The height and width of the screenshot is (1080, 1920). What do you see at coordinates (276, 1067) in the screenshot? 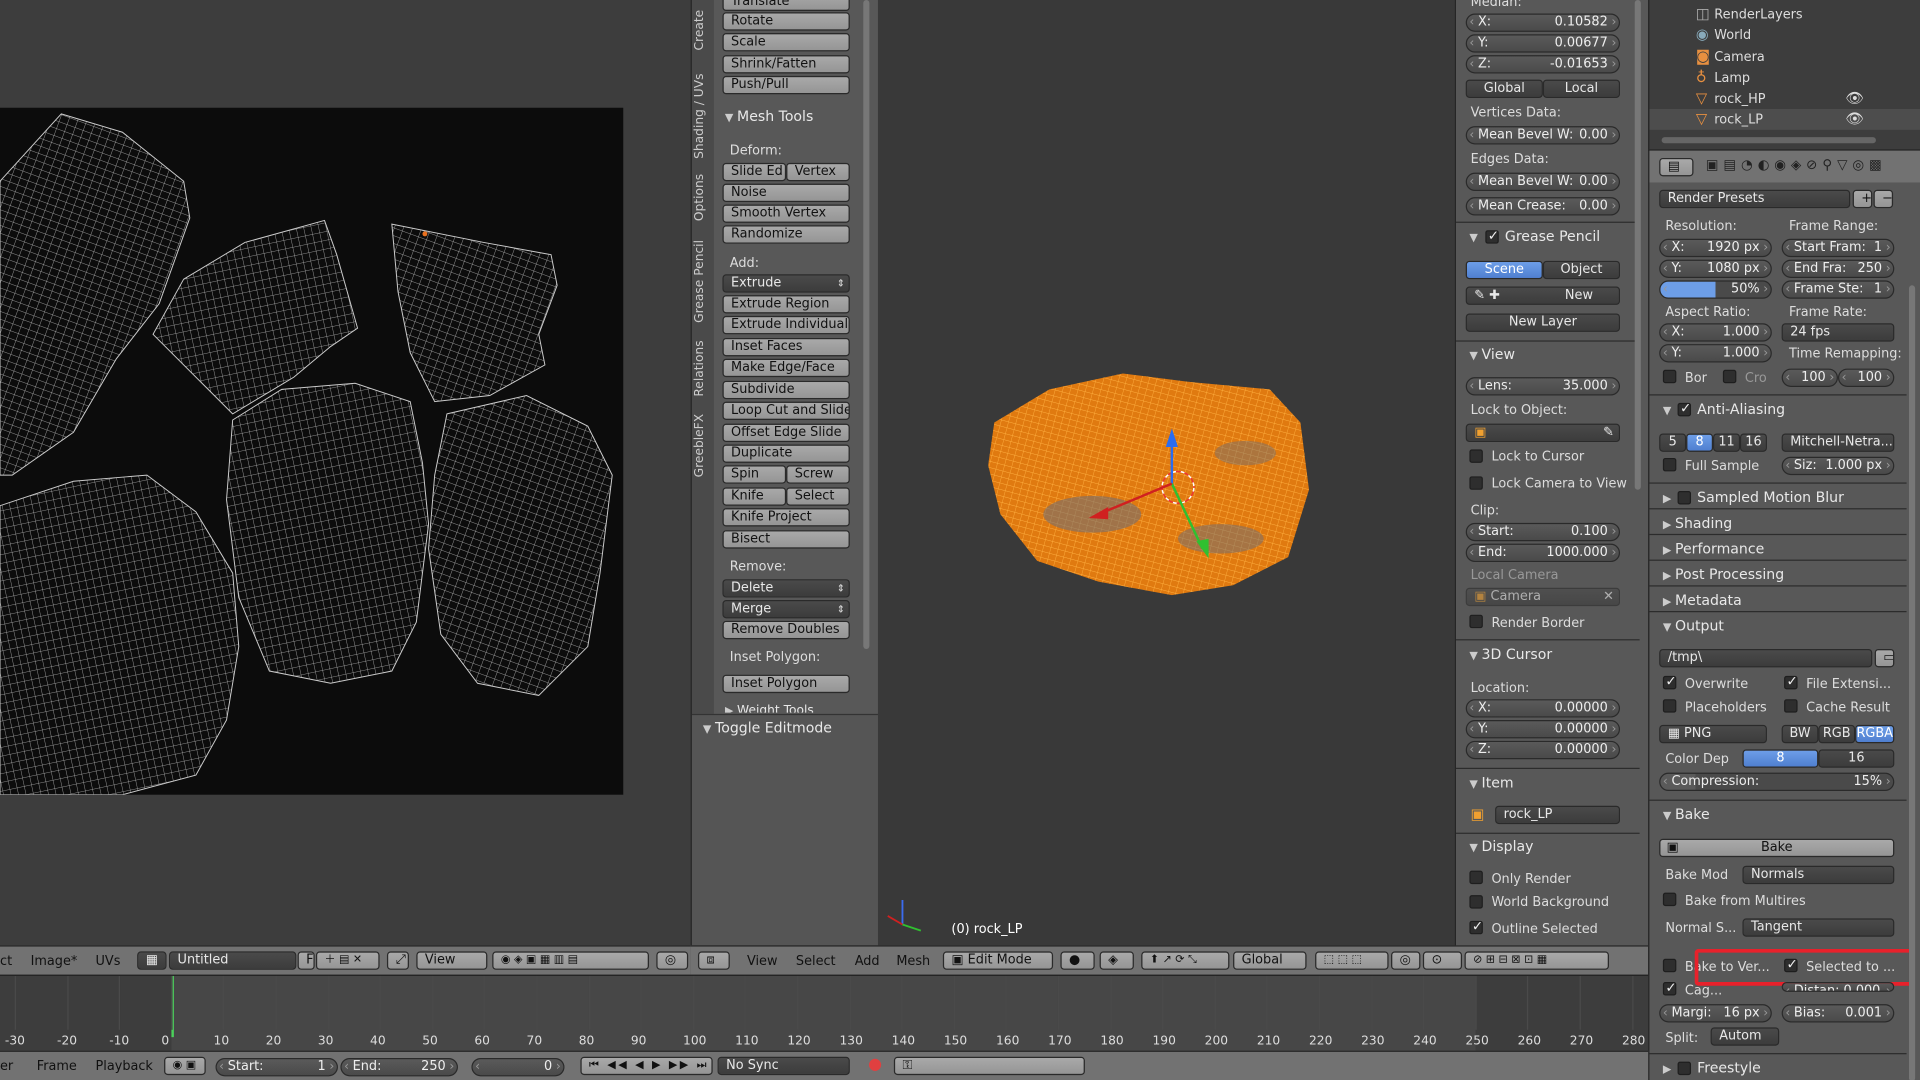
I see `timeline-start-field: Start:1` at bounding box center [276, 1067].